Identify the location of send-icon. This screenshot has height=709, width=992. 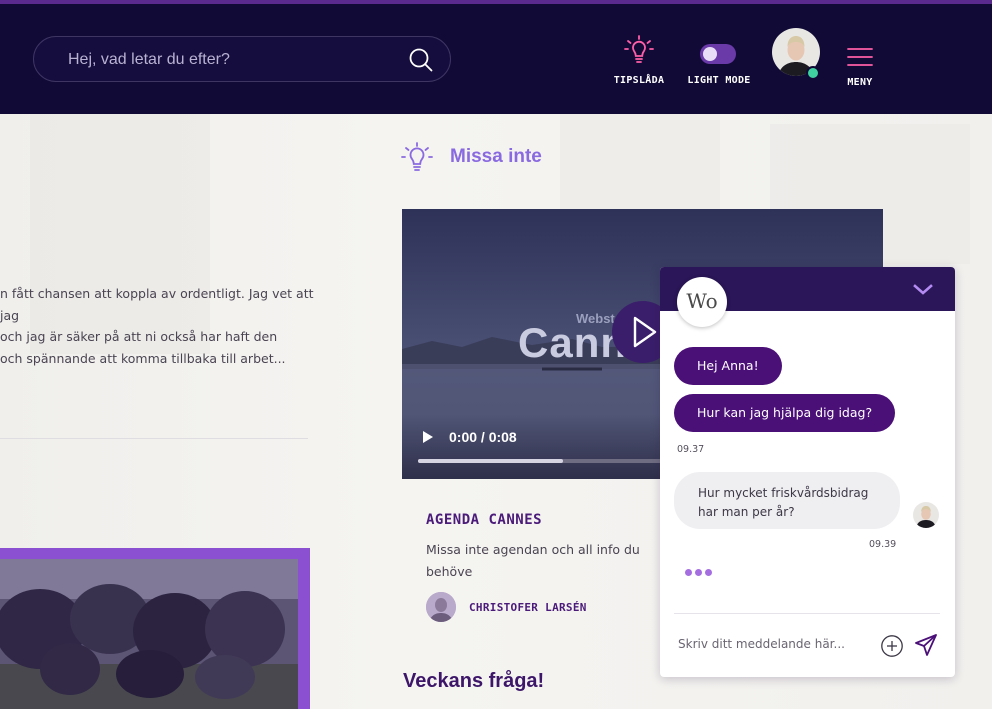
(926, 645).